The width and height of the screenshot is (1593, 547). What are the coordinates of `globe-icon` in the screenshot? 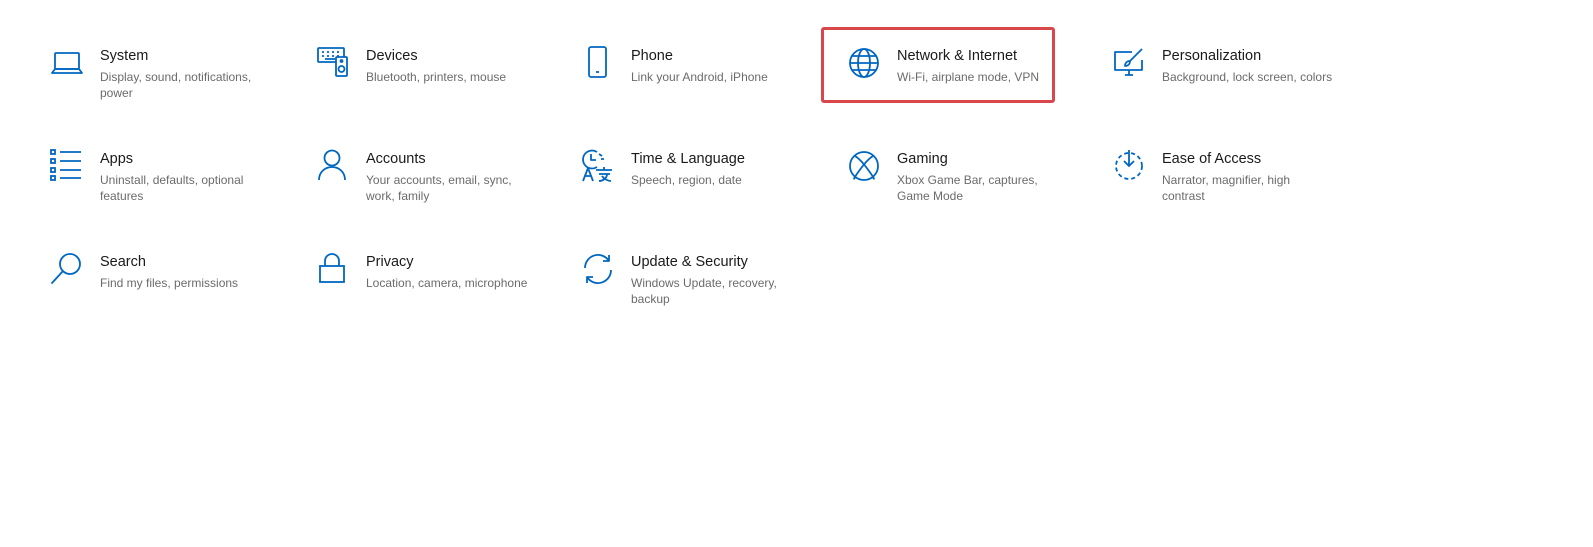 It's located at (864, 63).